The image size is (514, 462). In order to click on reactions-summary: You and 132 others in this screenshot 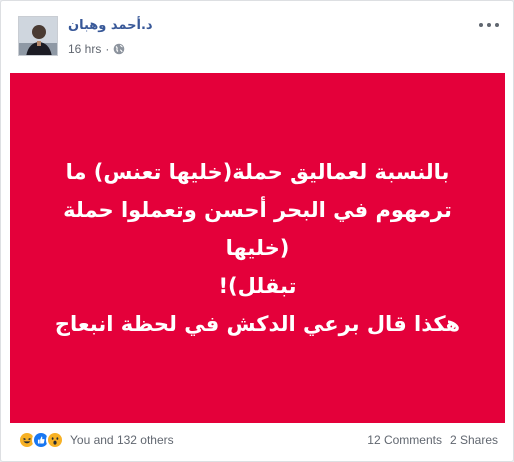, I will do `click(96, 440)`.